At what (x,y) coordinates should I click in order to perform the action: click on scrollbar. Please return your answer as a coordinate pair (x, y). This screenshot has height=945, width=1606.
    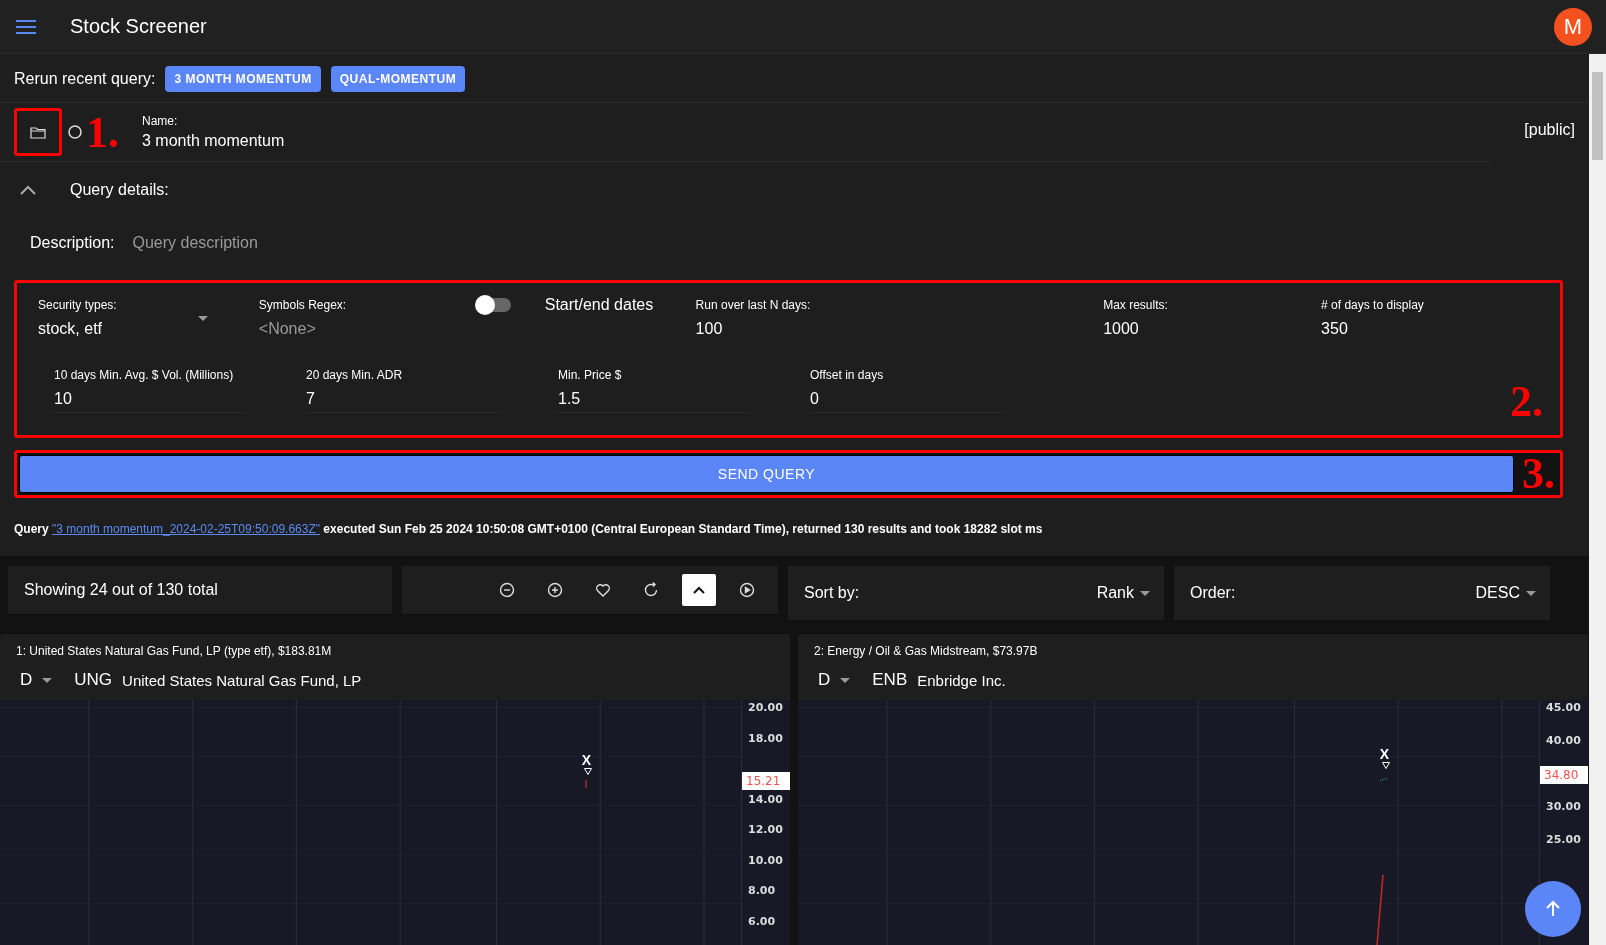
    Looking at the image, I should click on (1597, 499).